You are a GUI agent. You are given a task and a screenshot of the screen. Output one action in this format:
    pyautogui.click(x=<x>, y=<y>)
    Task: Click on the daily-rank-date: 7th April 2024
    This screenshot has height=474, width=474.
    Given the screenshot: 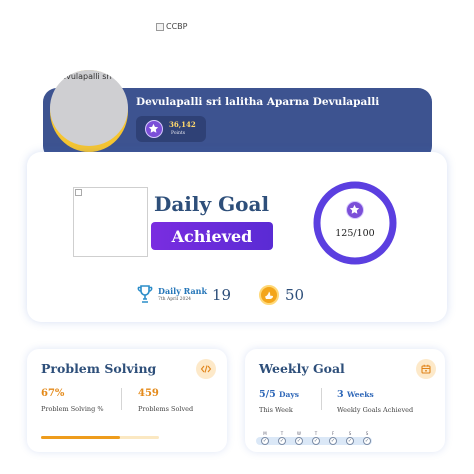 What is the action you would take?
    pyautogui.click(x=175, y=299)
    